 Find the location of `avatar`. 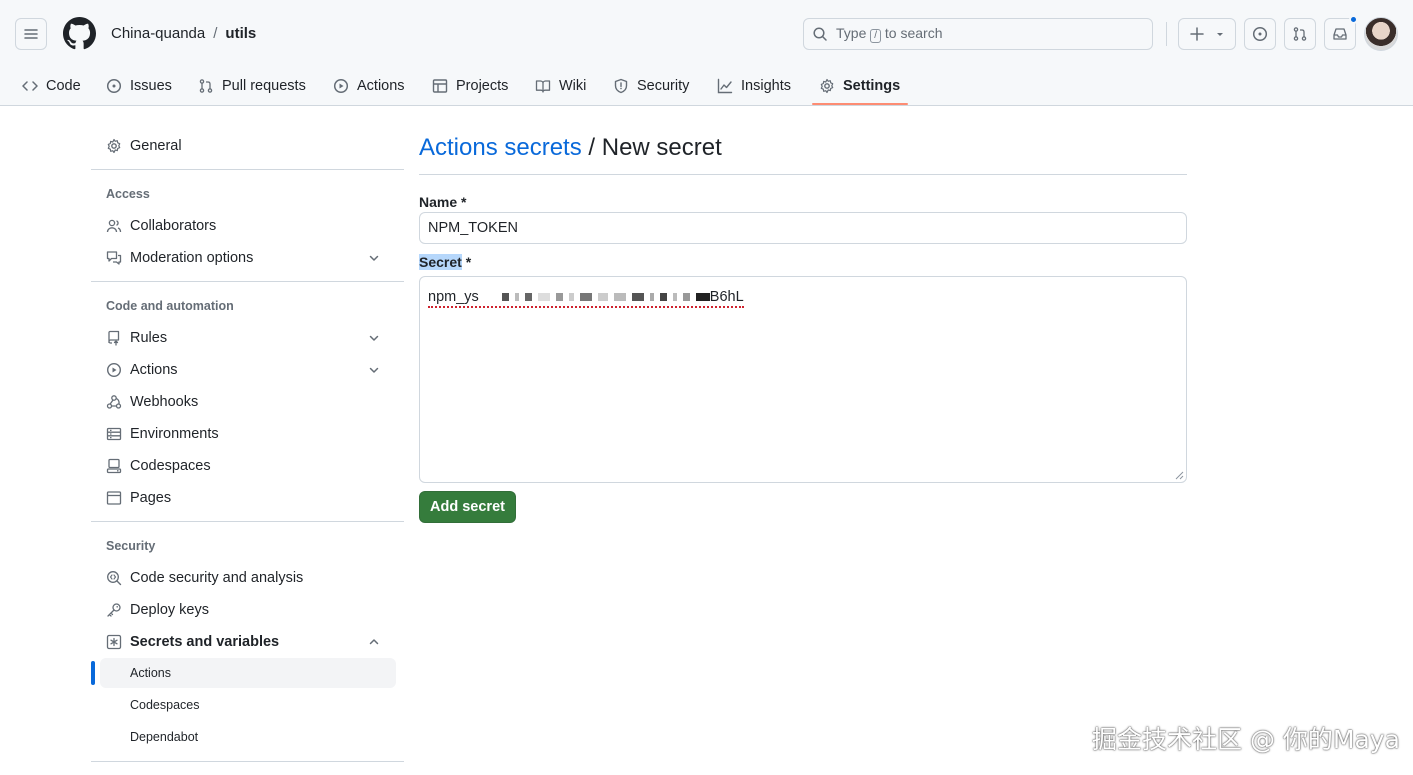

avatar is located at coordinates (1381, 34).